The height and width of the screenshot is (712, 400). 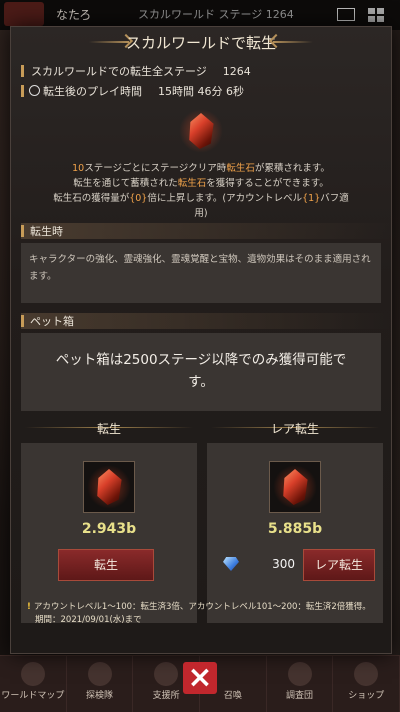 I want to click on rare-rebirth-amount: 5.885b, so click(x=295, y=529).